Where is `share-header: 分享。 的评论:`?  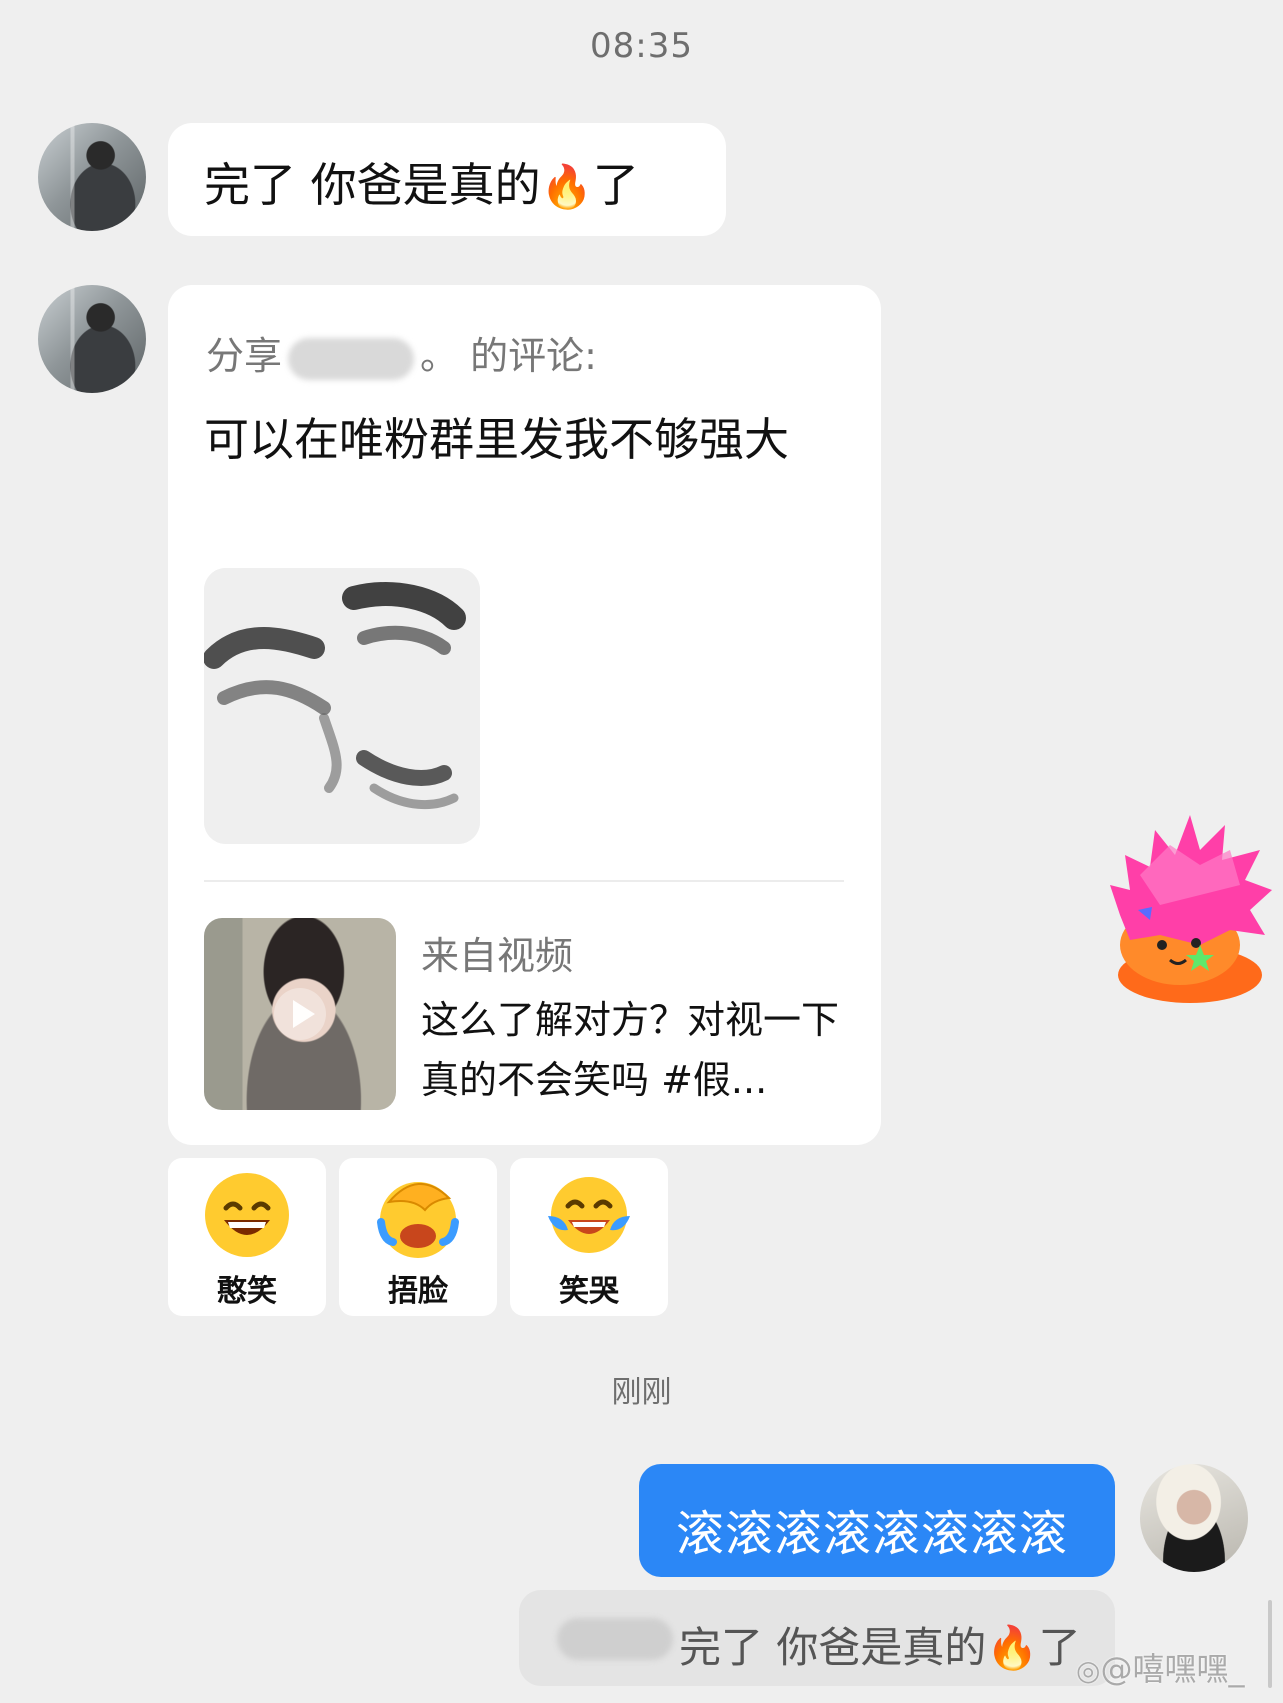
share-header: 分享。 的评论: is located at coordinates (401, 357).